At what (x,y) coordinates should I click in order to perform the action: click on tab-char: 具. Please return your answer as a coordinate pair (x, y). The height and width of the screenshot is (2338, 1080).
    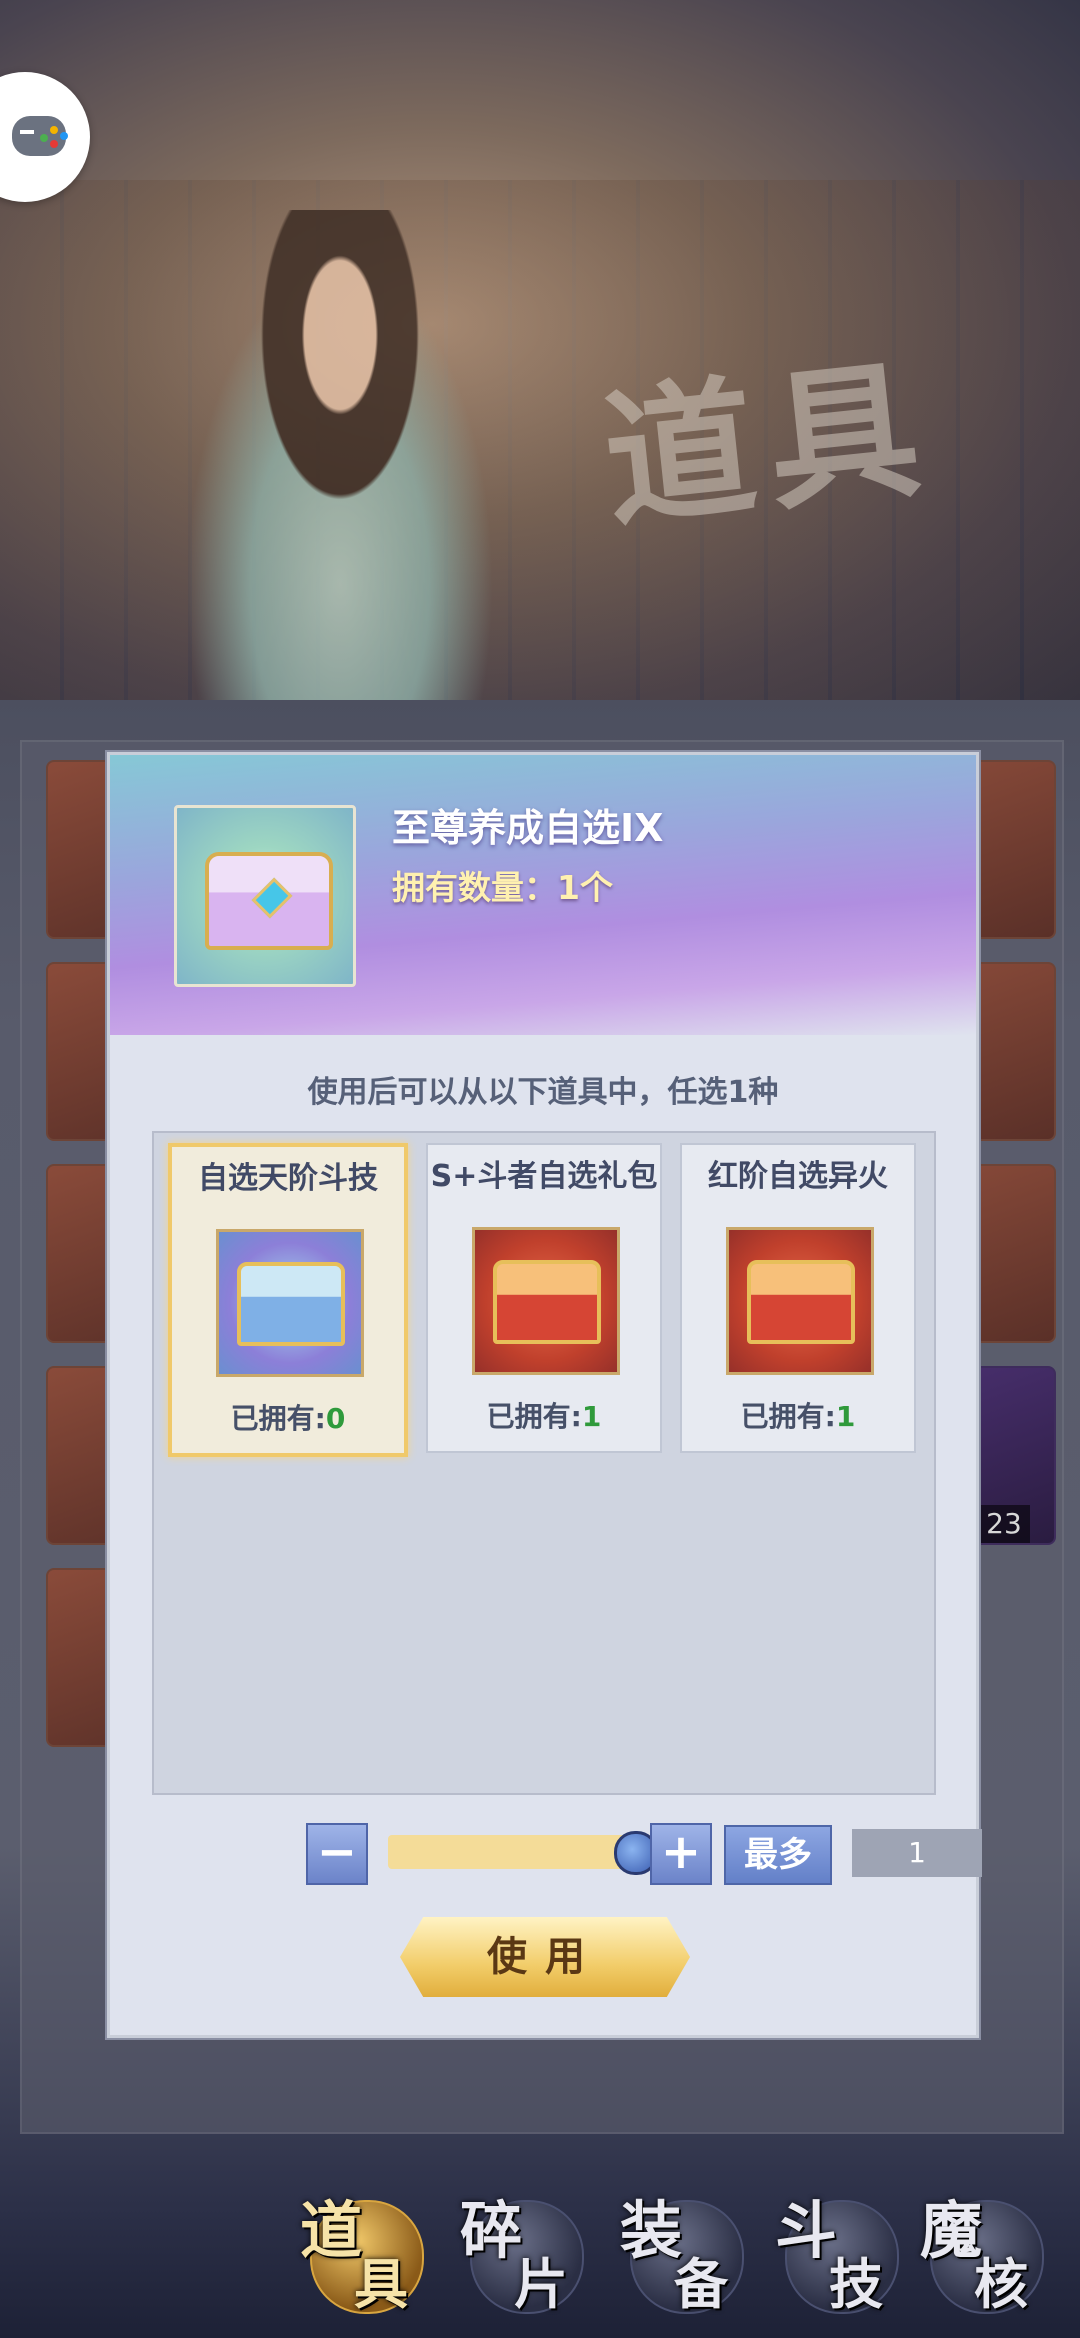
    Looking at the image, I should click on (381, 2284).